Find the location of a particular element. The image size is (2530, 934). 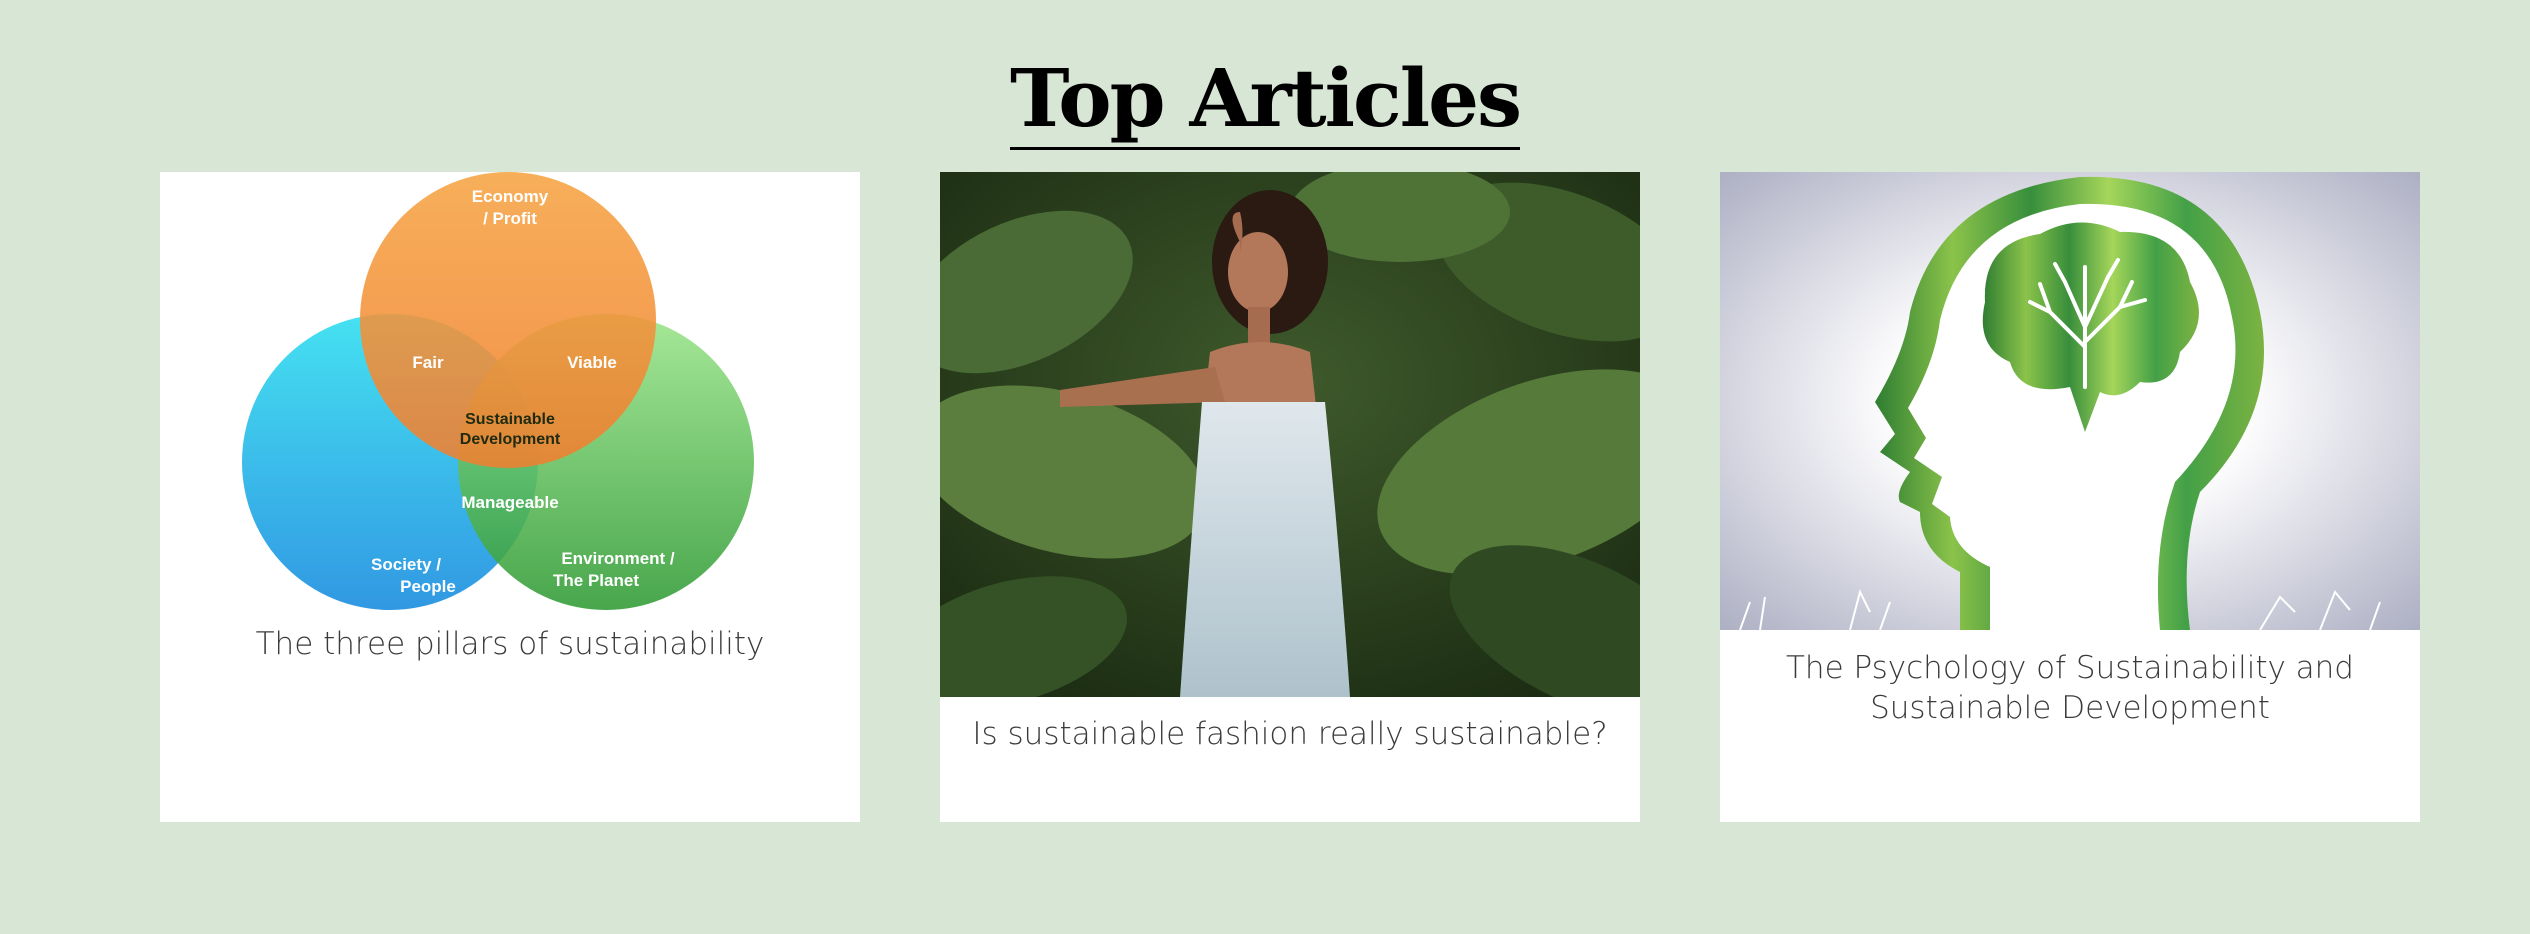

environment-label-2: The Planet is located at coordinates (596, 580).